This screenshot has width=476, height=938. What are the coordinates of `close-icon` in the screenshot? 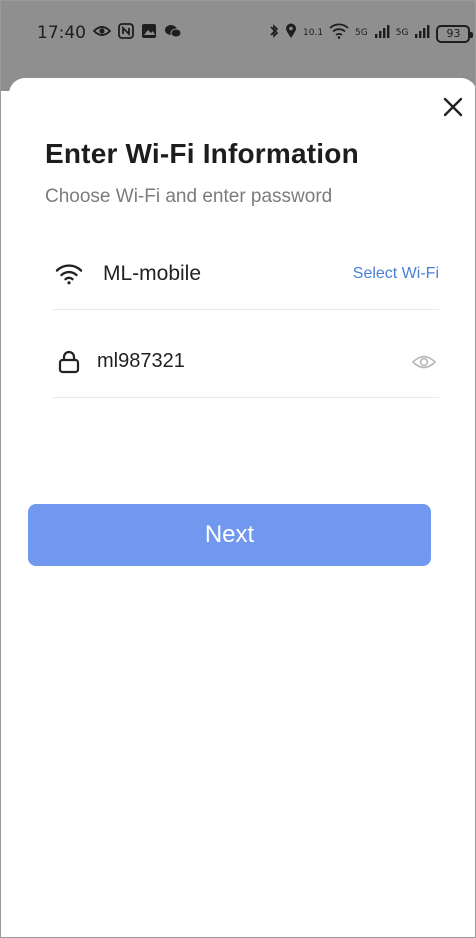 It's located at (453, 107).